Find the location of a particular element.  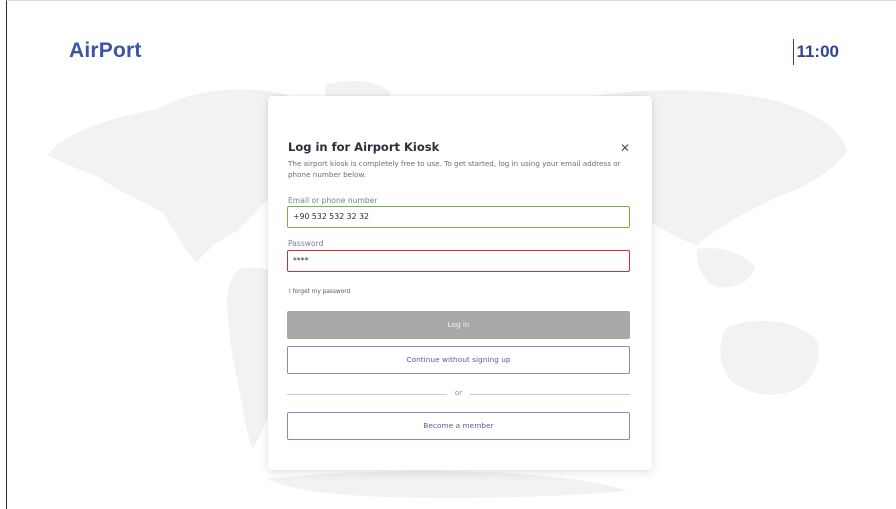

password-field: **** is located at coordinates (458, 261).